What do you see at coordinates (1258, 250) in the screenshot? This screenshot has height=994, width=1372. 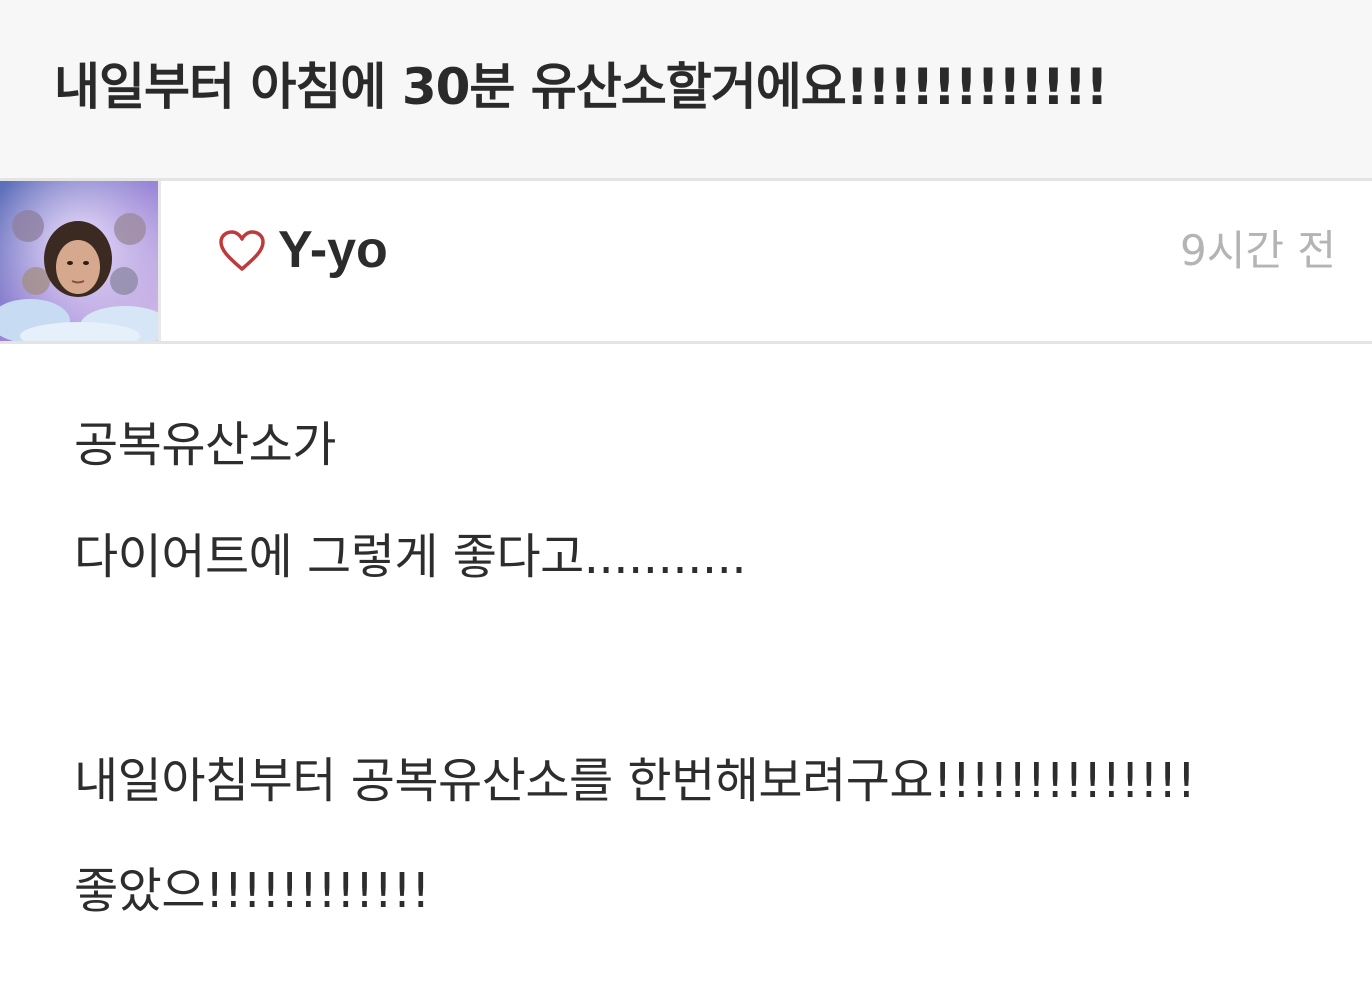 I see `post-time: 9시간 전` at bounding box center [1258, 250].